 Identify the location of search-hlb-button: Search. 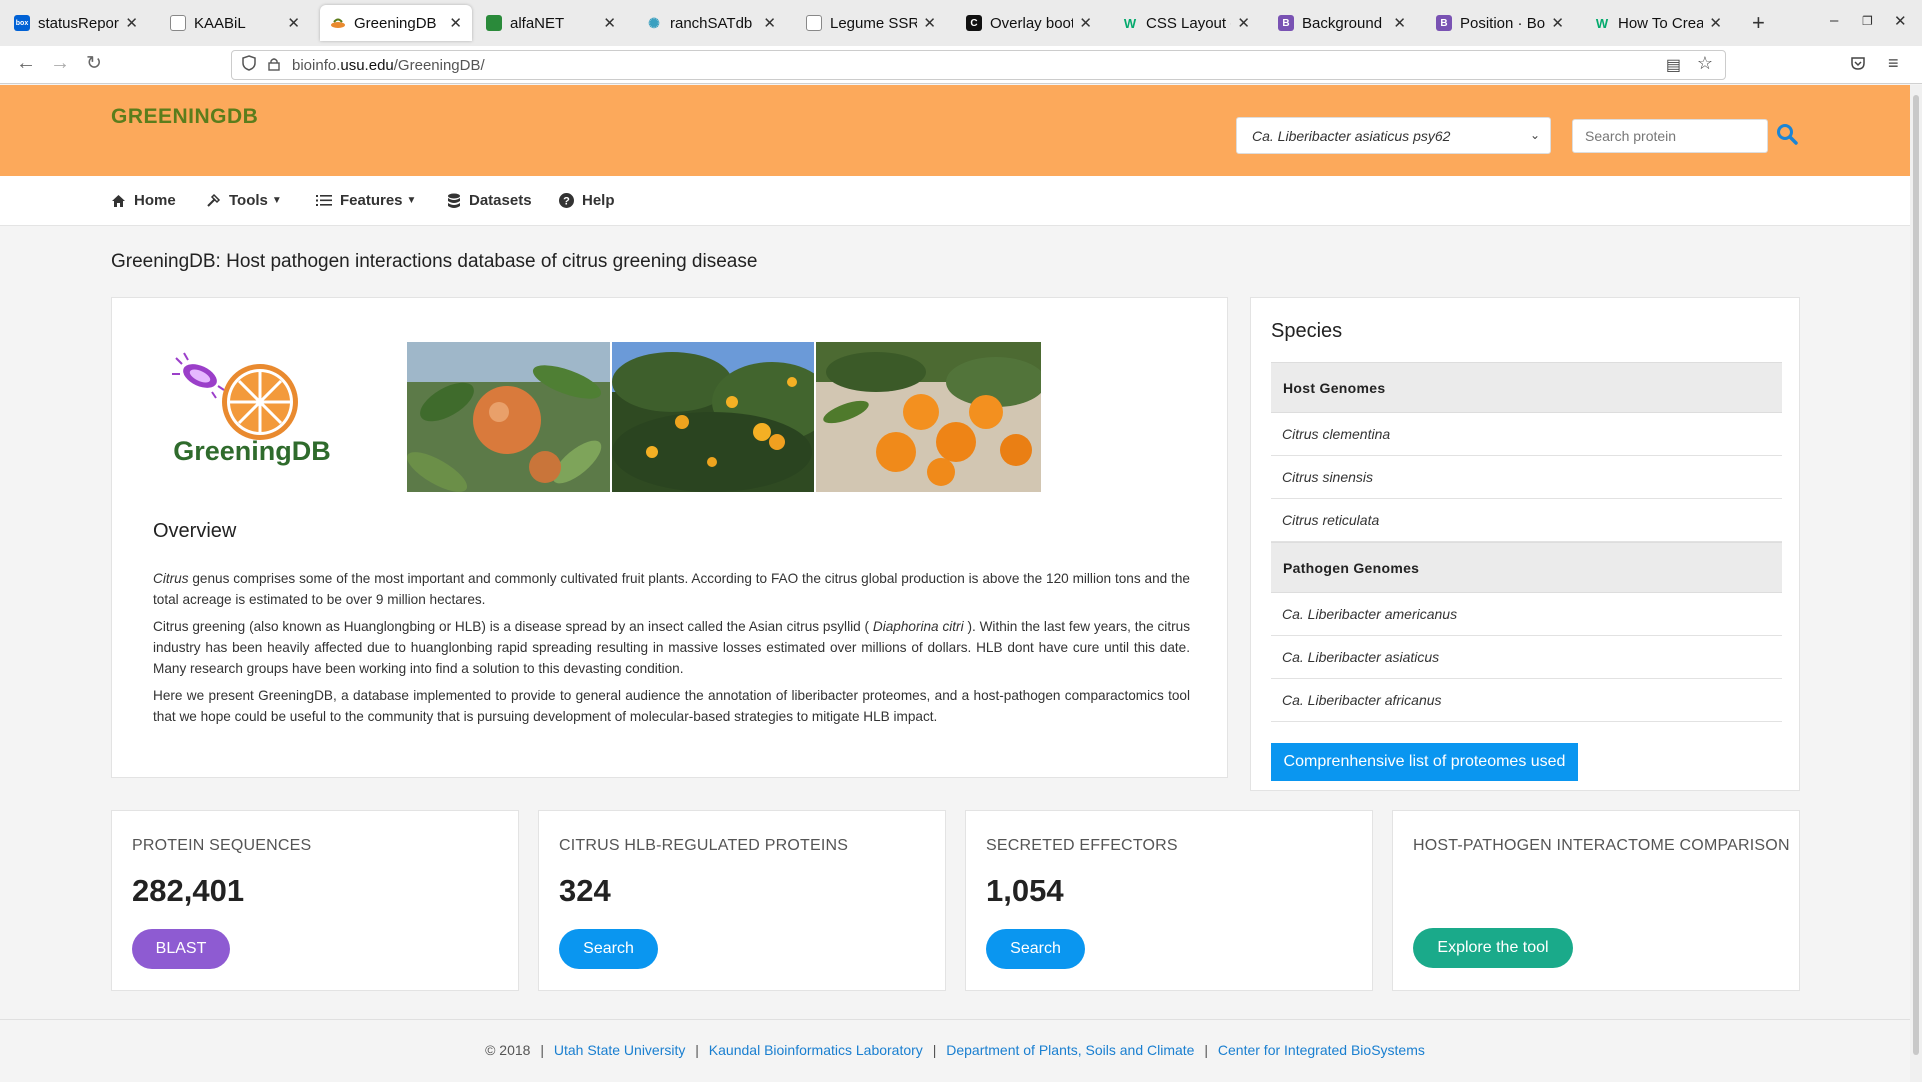
(608, 949).